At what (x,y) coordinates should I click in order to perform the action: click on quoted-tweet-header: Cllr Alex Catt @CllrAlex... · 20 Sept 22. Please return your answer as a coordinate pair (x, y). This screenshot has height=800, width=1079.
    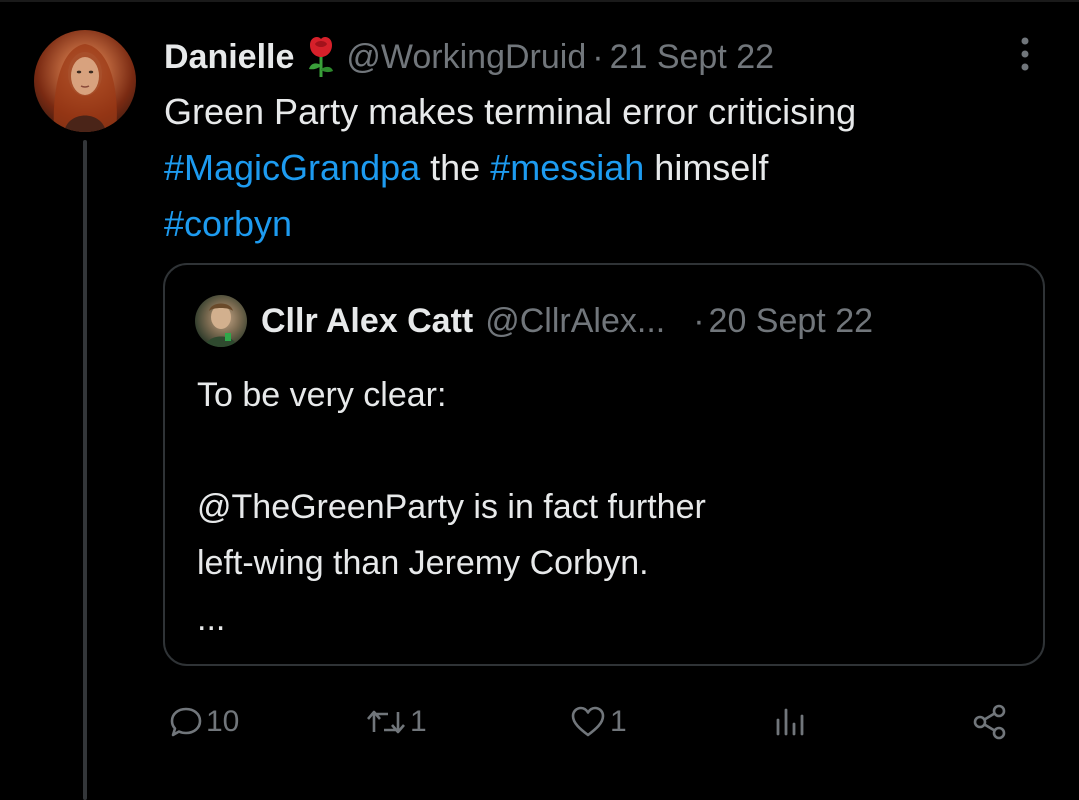
    Looking at the image, I should click on (567, 321).